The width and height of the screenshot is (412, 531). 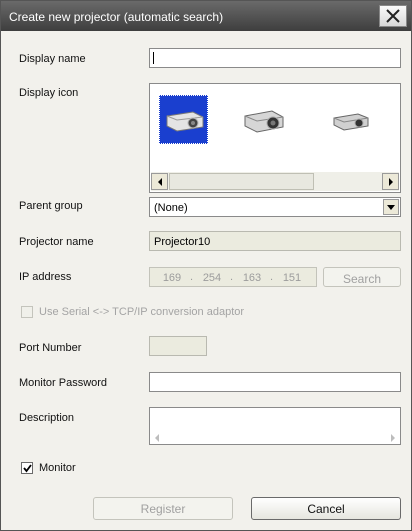 I want to click on projector-name-field: Projector10, so click(x=275, y=241).